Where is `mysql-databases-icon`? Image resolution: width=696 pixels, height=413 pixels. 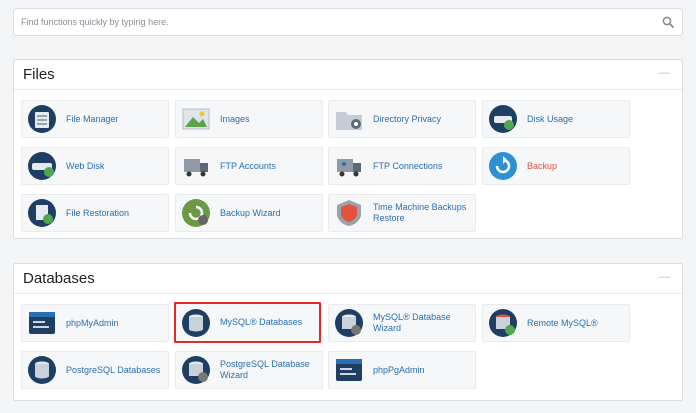
mysql-databases-icon is located at coordinates (196, 322).